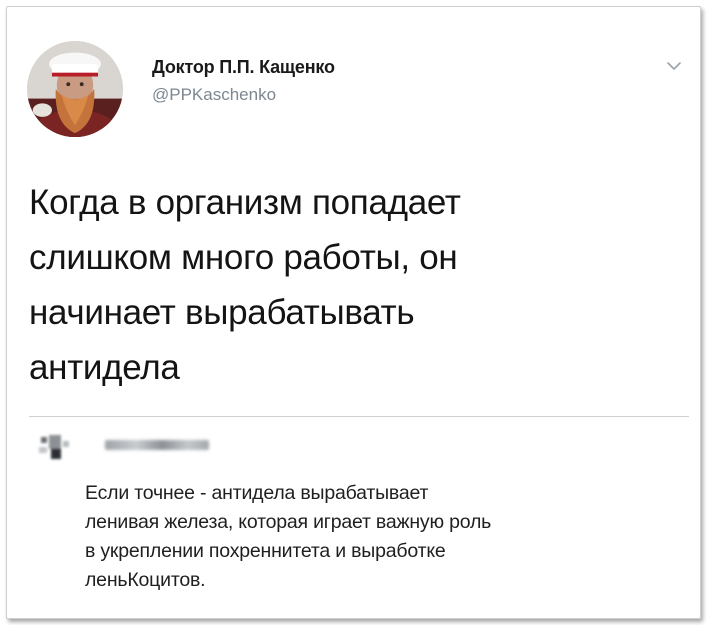 The width and height of the screenshot is (707, 625). I want to click on reply-text-line: в укреплении похреннитета и выработке, so click(265, 551).